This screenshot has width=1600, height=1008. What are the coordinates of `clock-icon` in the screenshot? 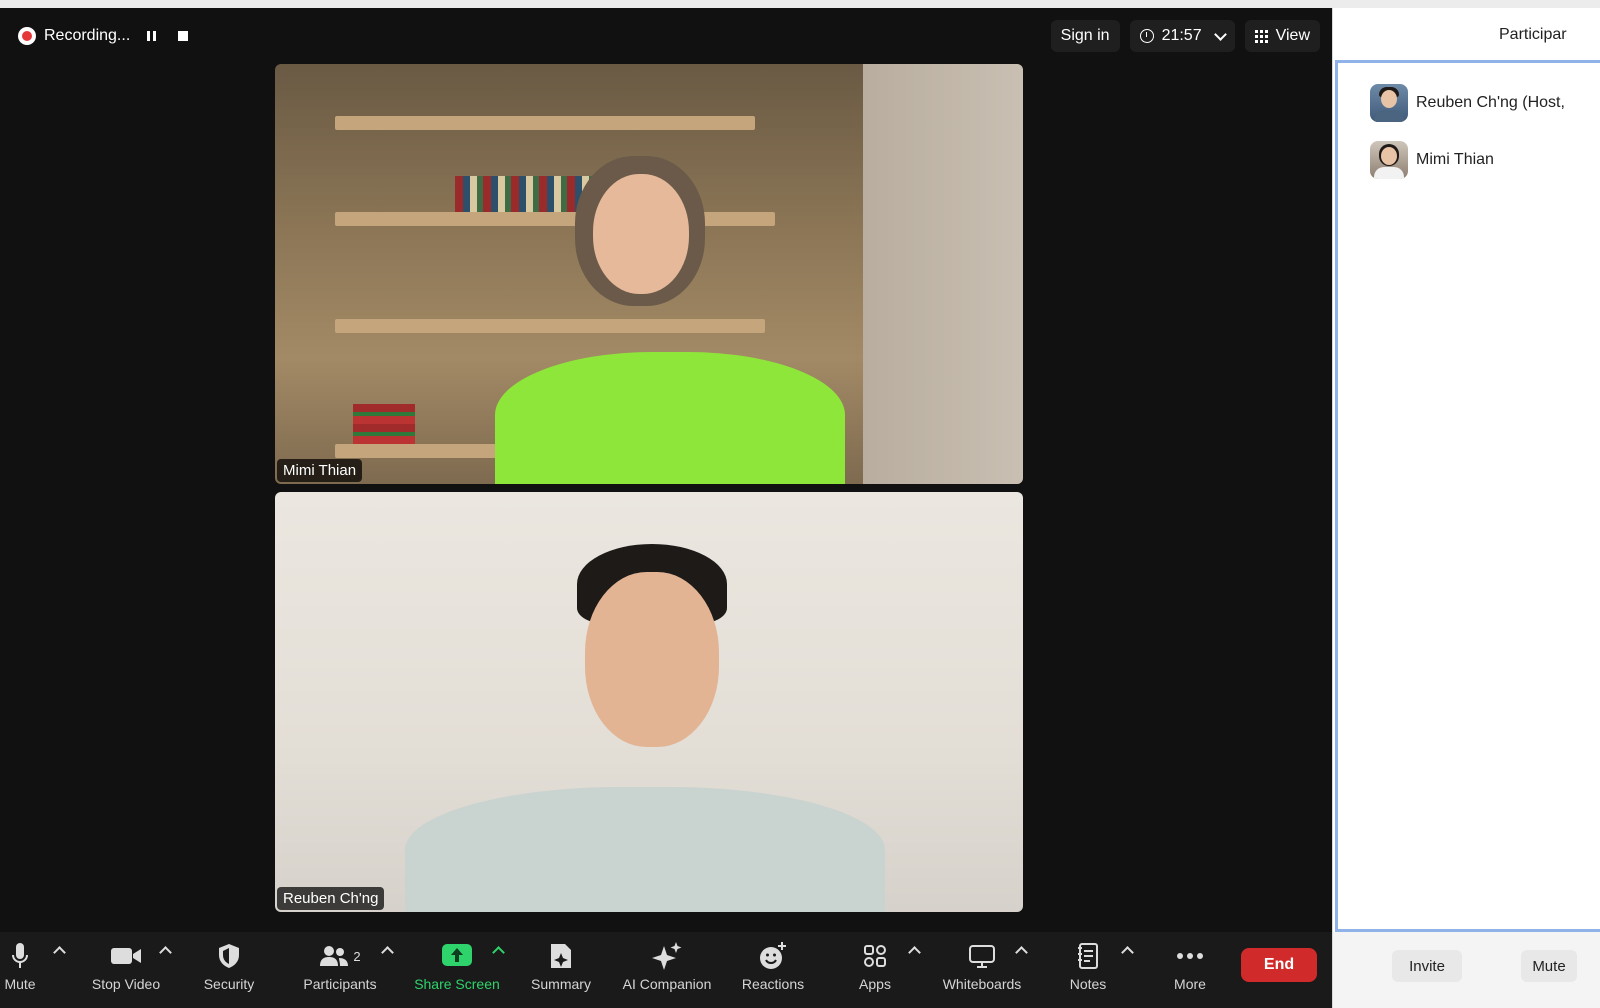 It's located at (1146, 36).